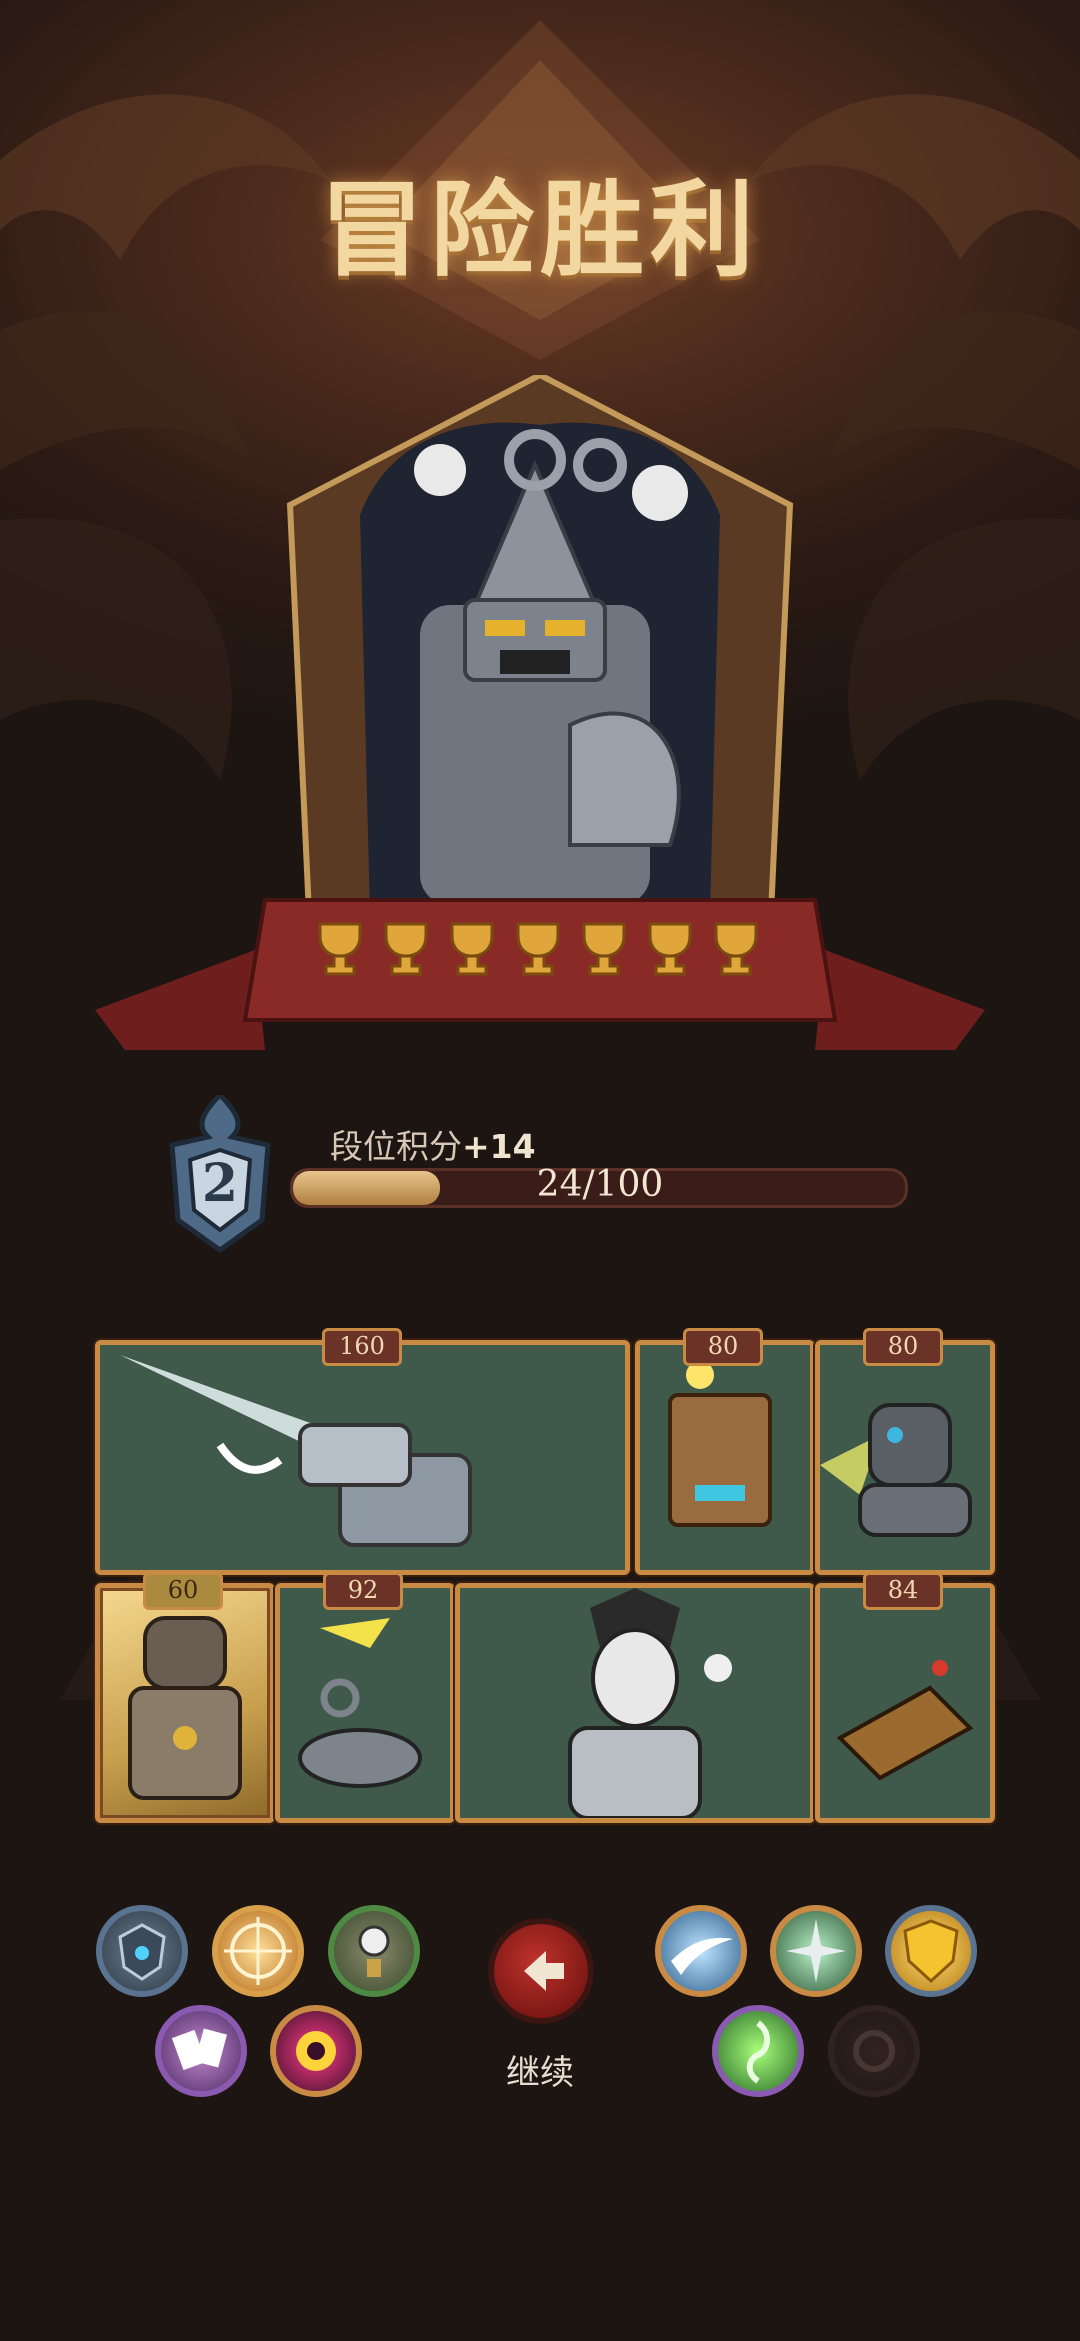  What do you see at coordinates (600, 1184) in the screenshot?
I see `rank-progress-text: 24/100` at bounding box center [600, 1184].